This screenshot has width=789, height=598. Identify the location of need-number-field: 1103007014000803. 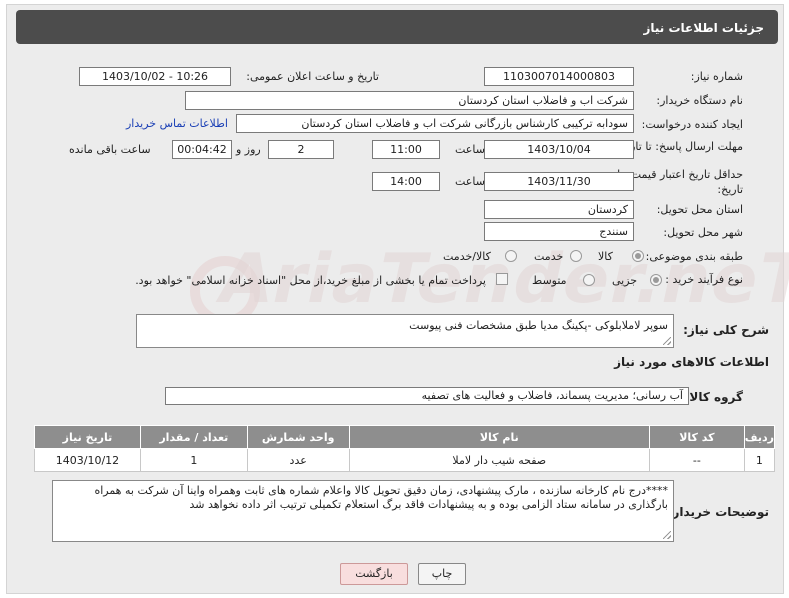
(559, 76).